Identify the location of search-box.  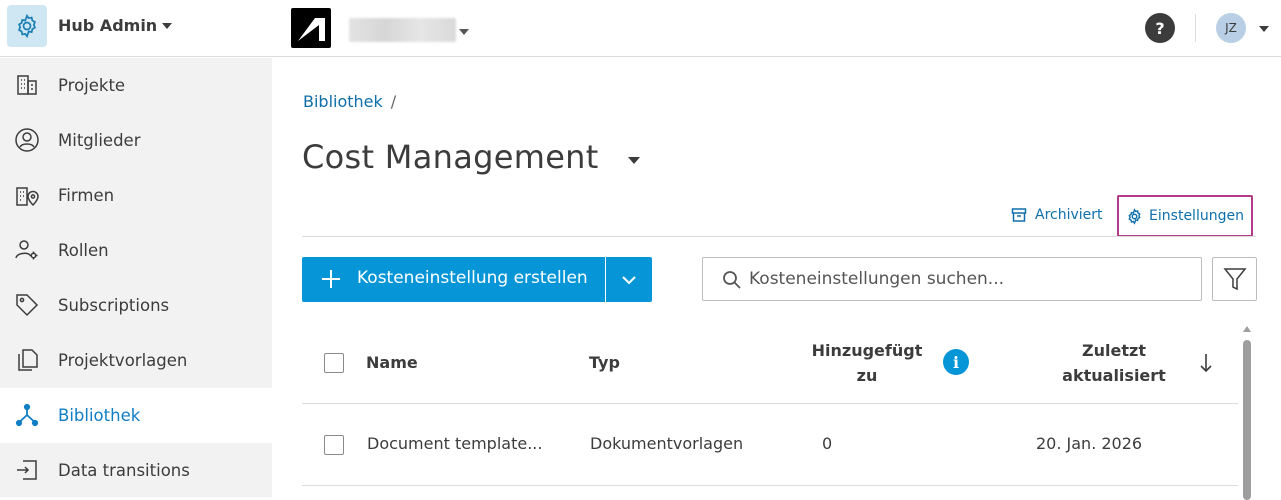
(952, 279).